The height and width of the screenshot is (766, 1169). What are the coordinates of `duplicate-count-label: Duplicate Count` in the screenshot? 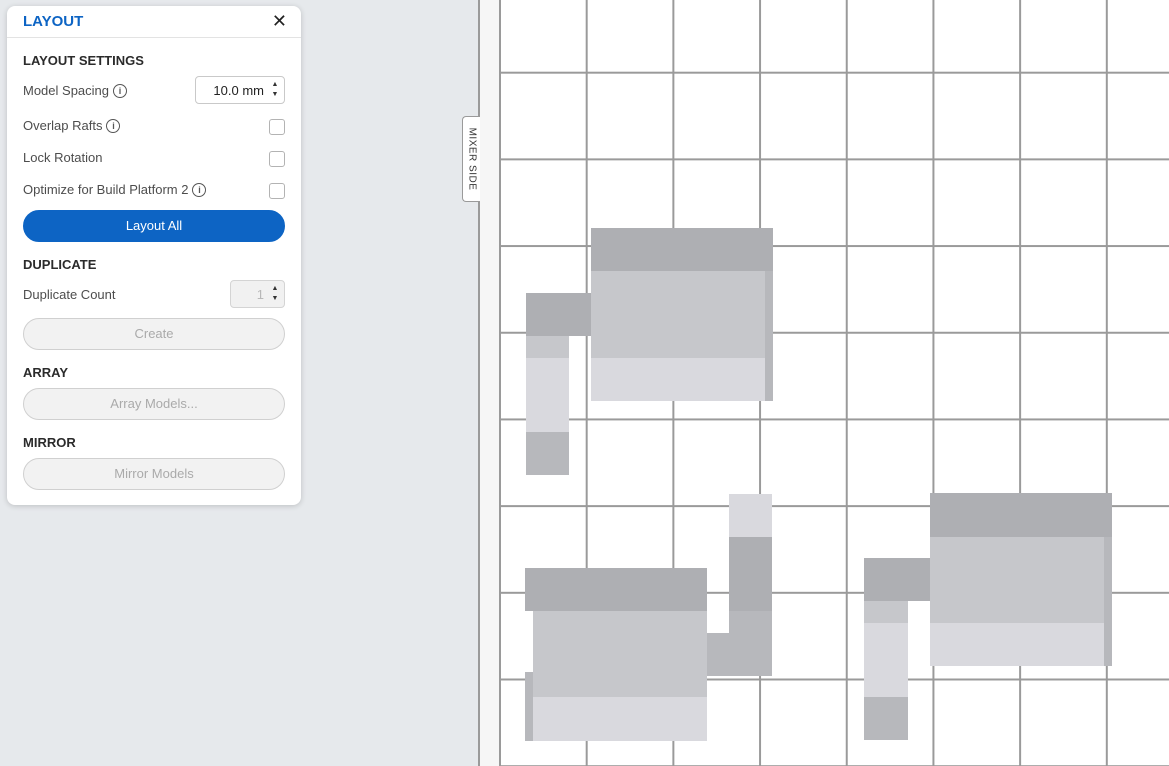 It's located at (69, 294).